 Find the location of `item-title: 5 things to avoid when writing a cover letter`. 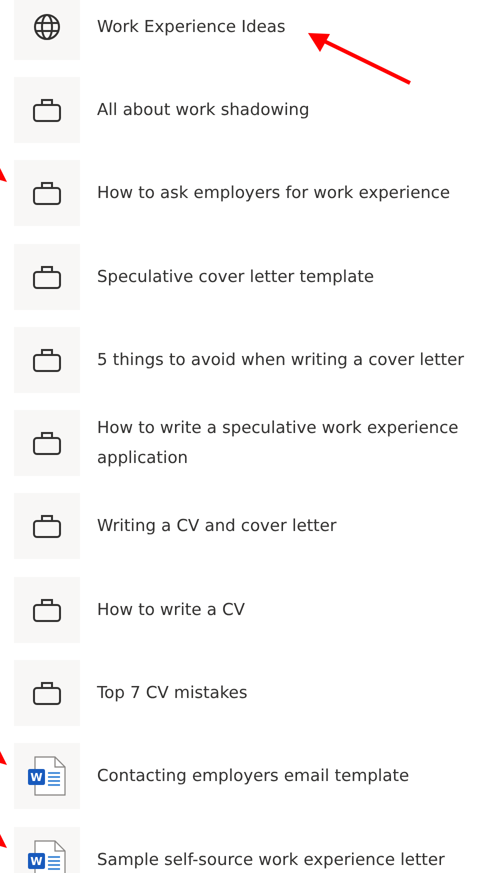

item-title: 5 things to avoid when writing a cover letter is located at coordinates (287, 359).